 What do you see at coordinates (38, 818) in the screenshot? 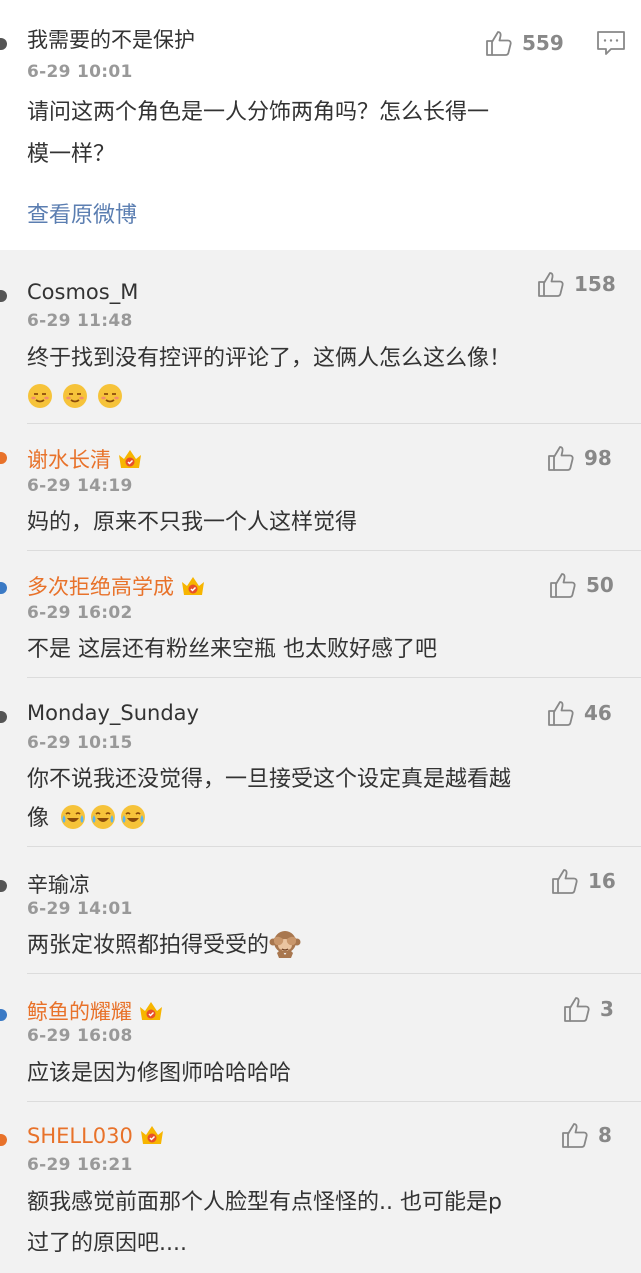
I see `reply-text-line-part: 像` at bounding box center [38, 818].